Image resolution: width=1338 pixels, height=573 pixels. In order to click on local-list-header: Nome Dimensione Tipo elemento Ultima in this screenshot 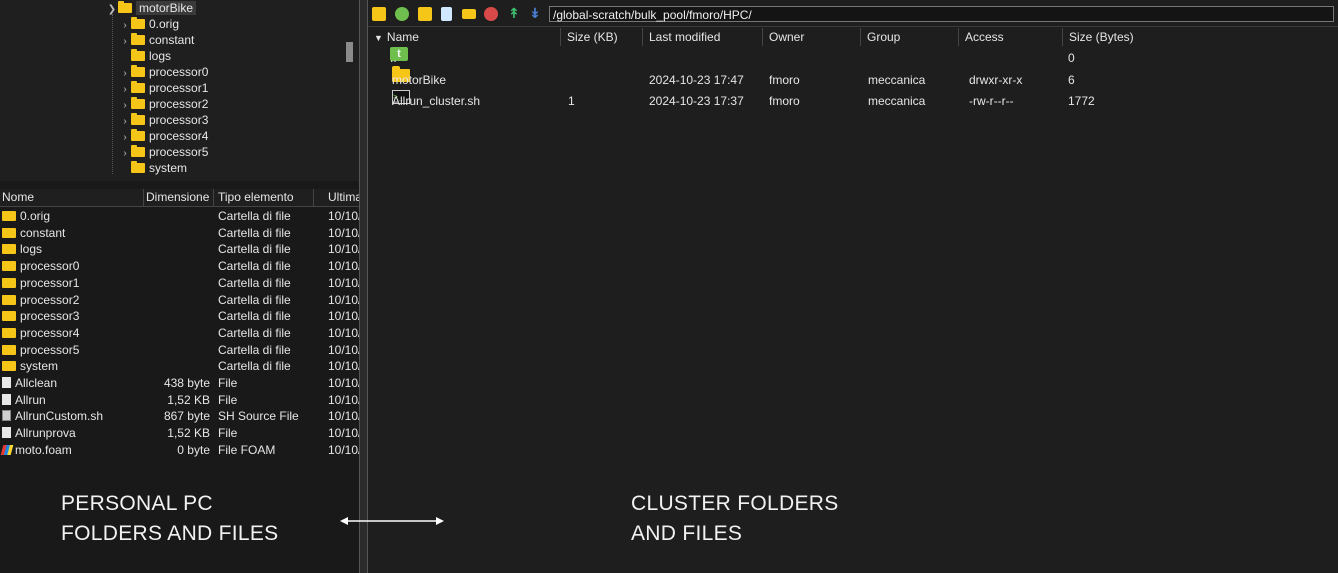, I will do `click(179, 198)`.